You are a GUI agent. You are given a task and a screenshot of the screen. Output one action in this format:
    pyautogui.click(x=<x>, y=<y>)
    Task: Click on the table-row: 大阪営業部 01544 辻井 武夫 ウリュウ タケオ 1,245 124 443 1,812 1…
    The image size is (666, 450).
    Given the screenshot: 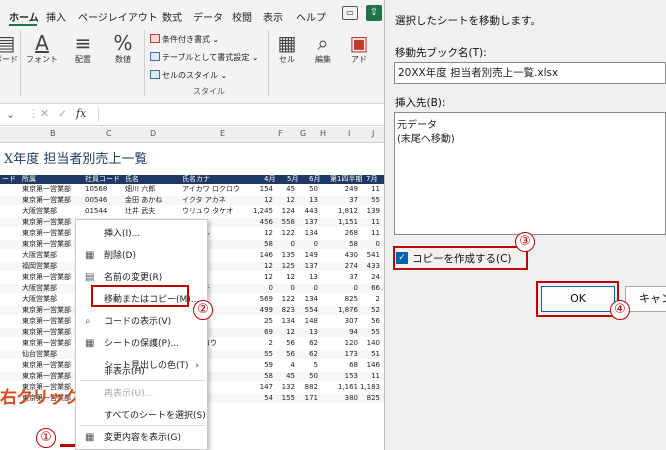 What is the action you would take?
    pyautogui.click(x=192, y=211)
    